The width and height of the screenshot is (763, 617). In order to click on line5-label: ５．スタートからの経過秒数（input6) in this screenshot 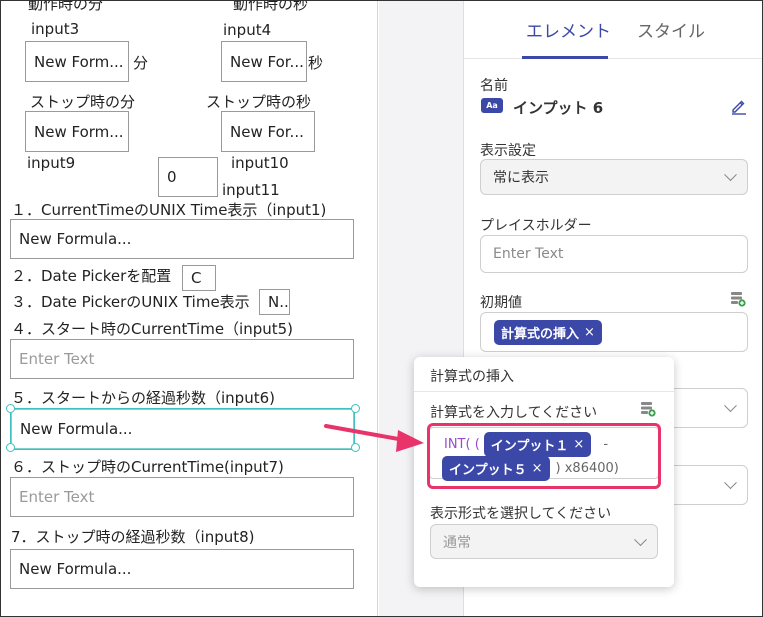, I will do `click(143, 398)`.